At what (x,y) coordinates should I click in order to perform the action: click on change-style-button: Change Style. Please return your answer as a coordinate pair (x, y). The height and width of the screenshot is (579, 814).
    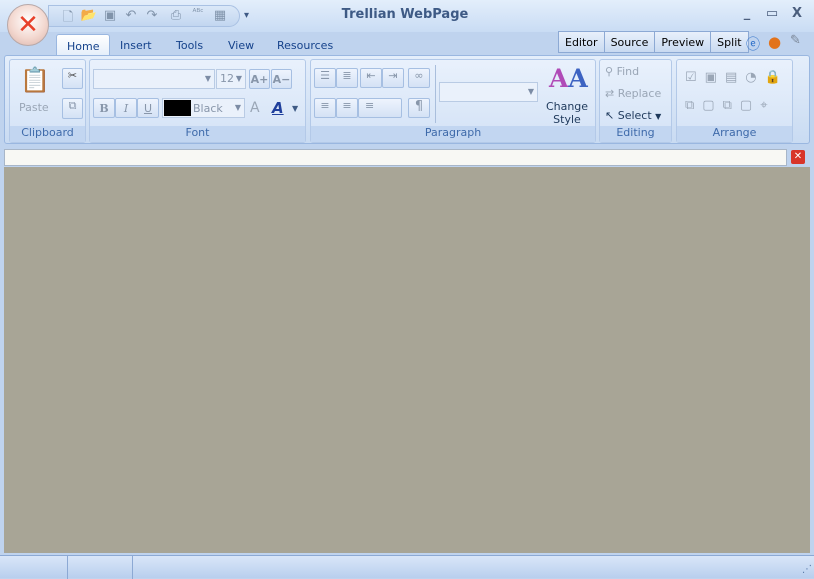
    Looking at the image, I should click on (567, 113).